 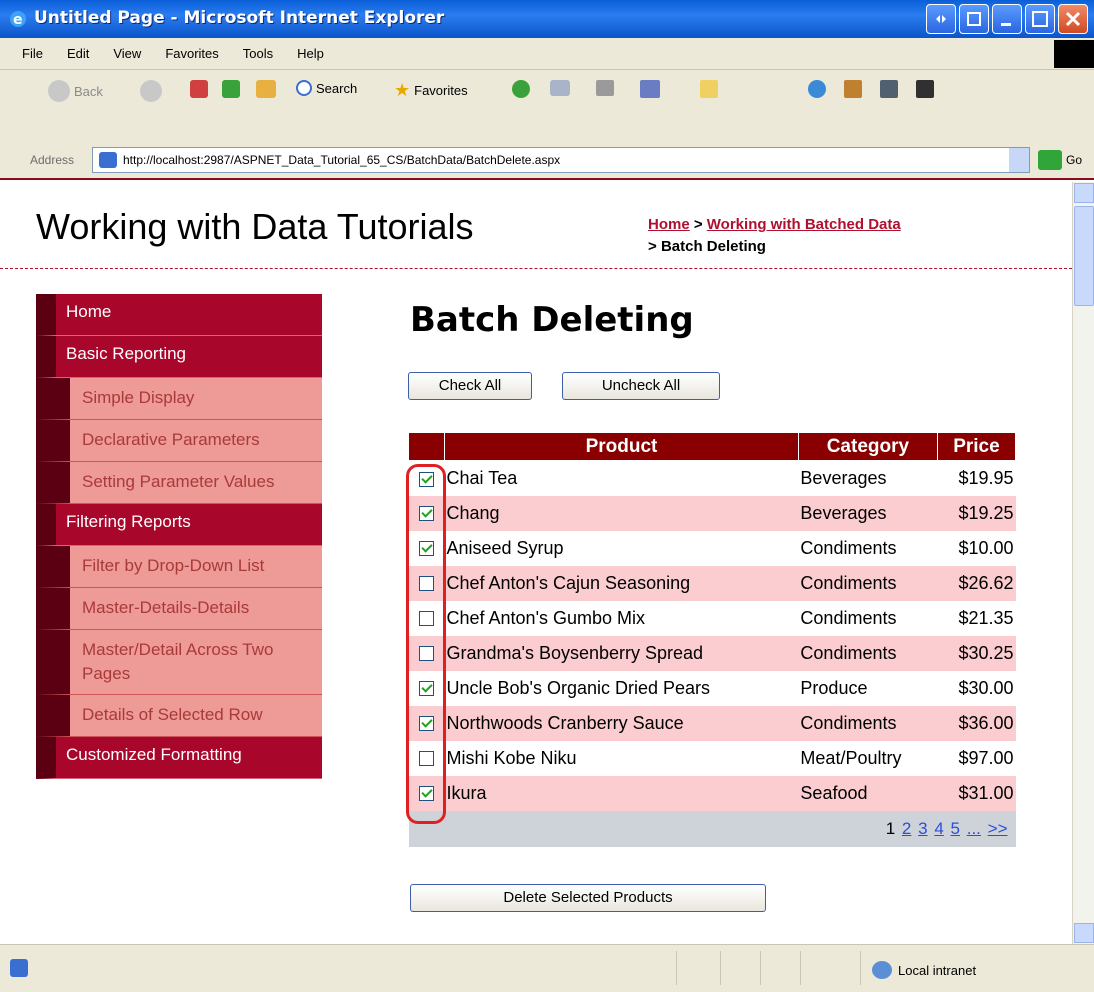 What do you see at coordinates (621, 758) in the screenshot?
I see `product-cell: Mishi Kobe Niku` at bounding box center [621, 758].